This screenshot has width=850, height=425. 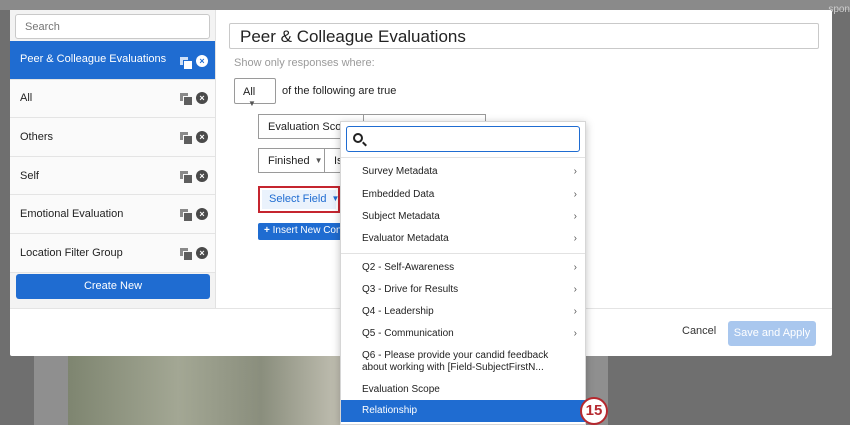 I want to click on select-field-highlight: Select Field ▼, so click(x=299, y=199).